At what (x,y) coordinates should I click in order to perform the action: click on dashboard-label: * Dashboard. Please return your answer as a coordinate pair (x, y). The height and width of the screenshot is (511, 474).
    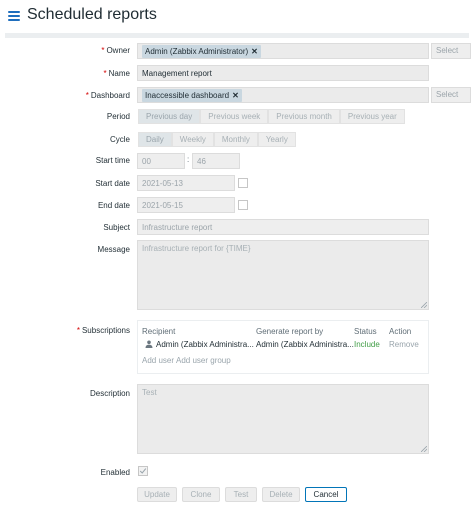
    Looking at the image, I should click on (107, 95).